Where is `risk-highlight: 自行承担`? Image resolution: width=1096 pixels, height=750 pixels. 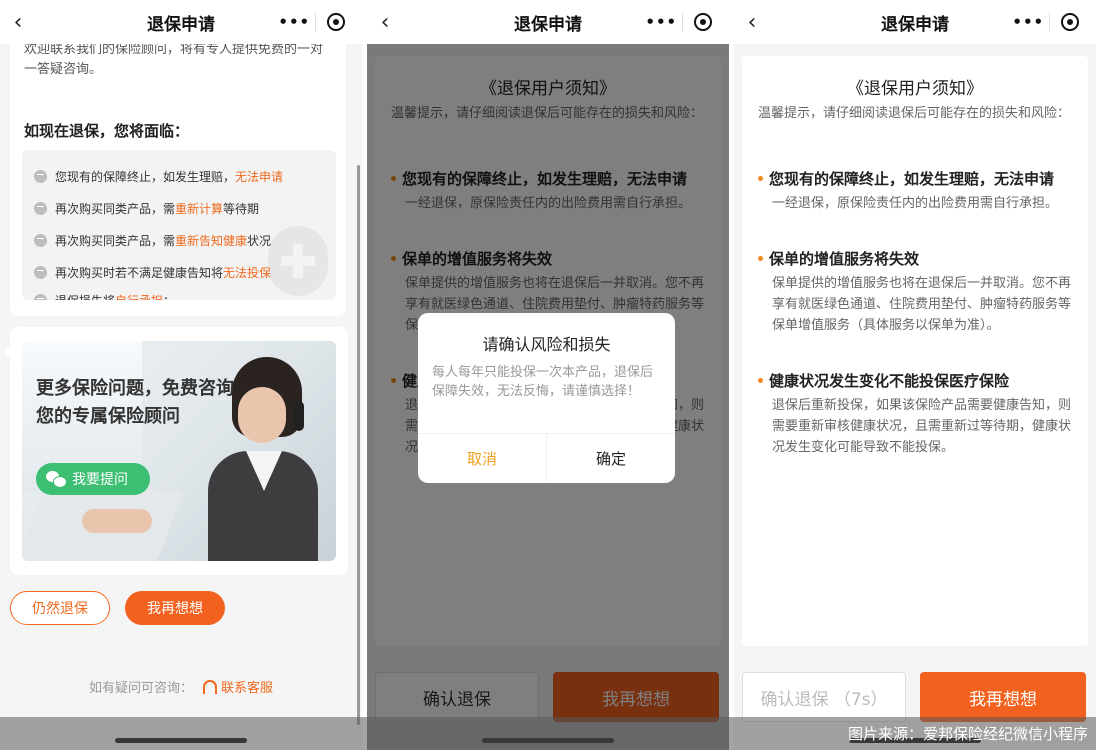
risk-highlight: 自行承担 is located at coordinates (139, 296).